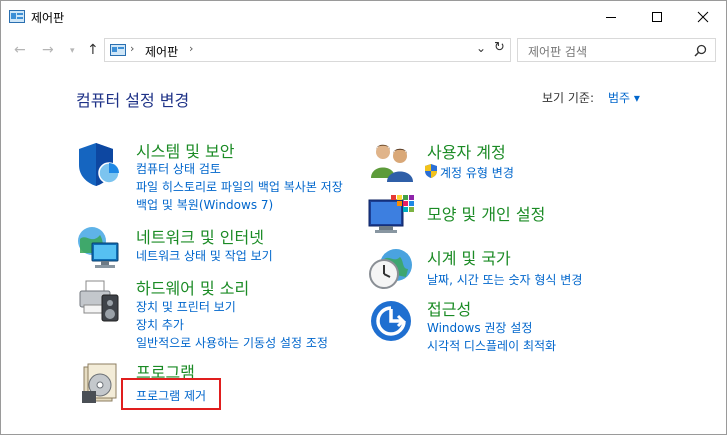  What do you see at coordinates (700, 50) in the screenshot?
I see `search-icon` at bounding box center [700, 50].